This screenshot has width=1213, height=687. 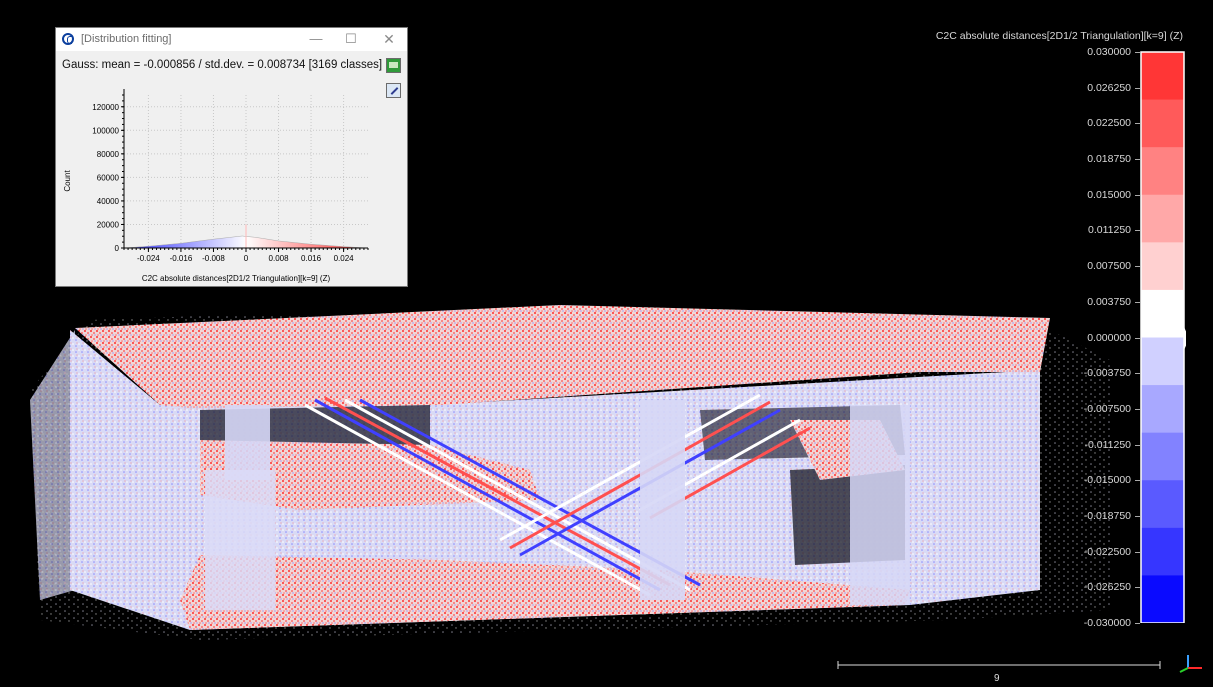 What do you see at coordinates (389, 39) in the screenshot?
I see `close-button: ✕` at bounding box center [389, 39].